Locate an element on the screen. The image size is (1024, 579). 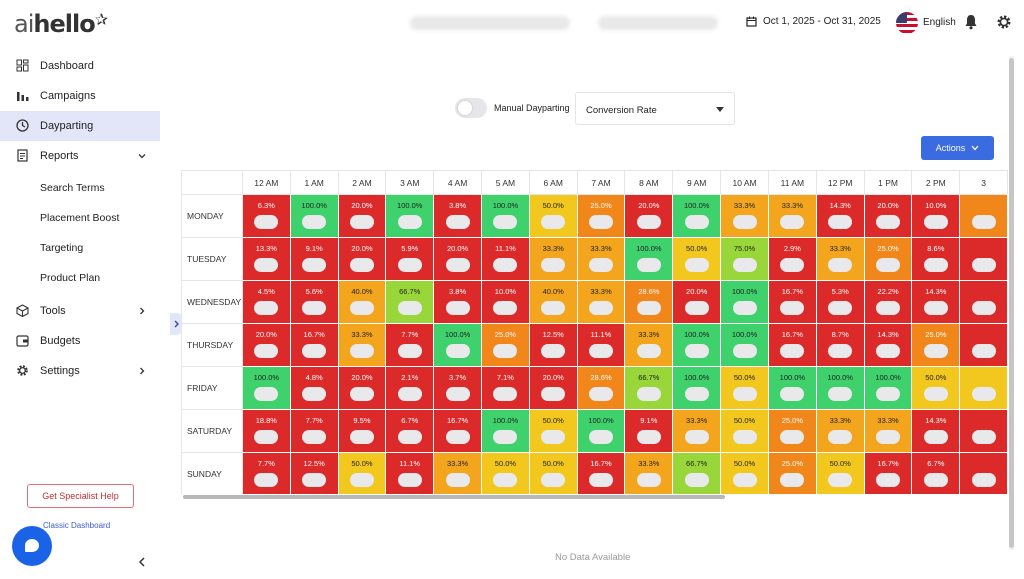
account-selector-blurred is located at coordinates (490, 23).